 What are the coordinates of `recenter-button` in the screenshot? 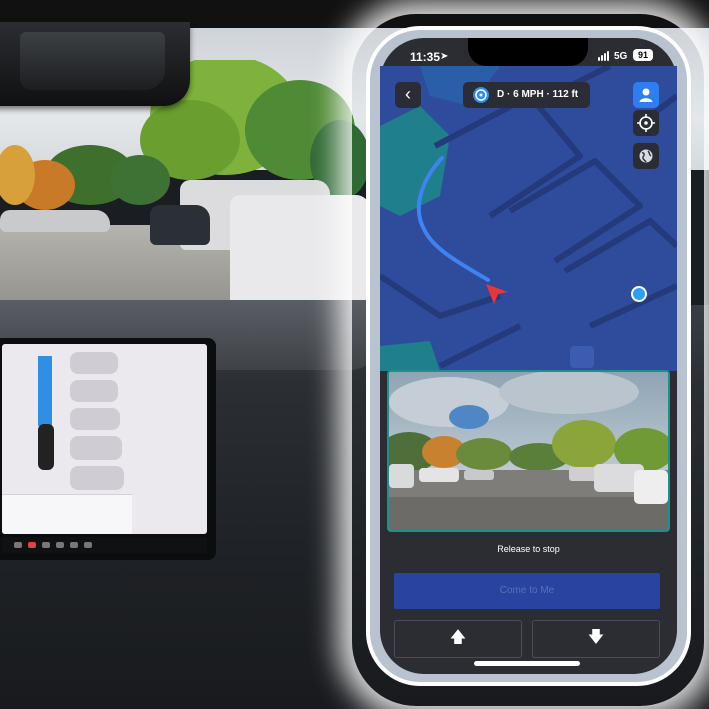 It's located at (646, 123).